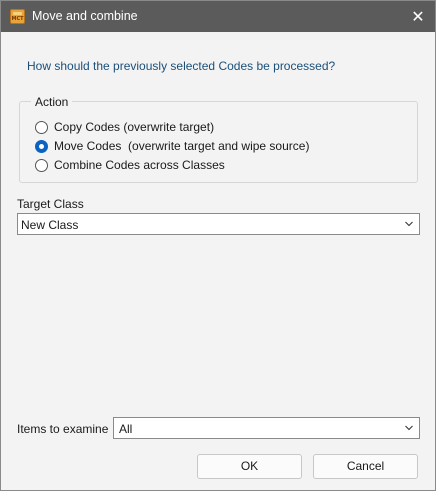 This screenshot has height=491, width=436. What do you see at coordinates (218, 16) in the screenshot?
I see `title-bar: MCT Move and combine ✕` at bounding box center [218, 16].